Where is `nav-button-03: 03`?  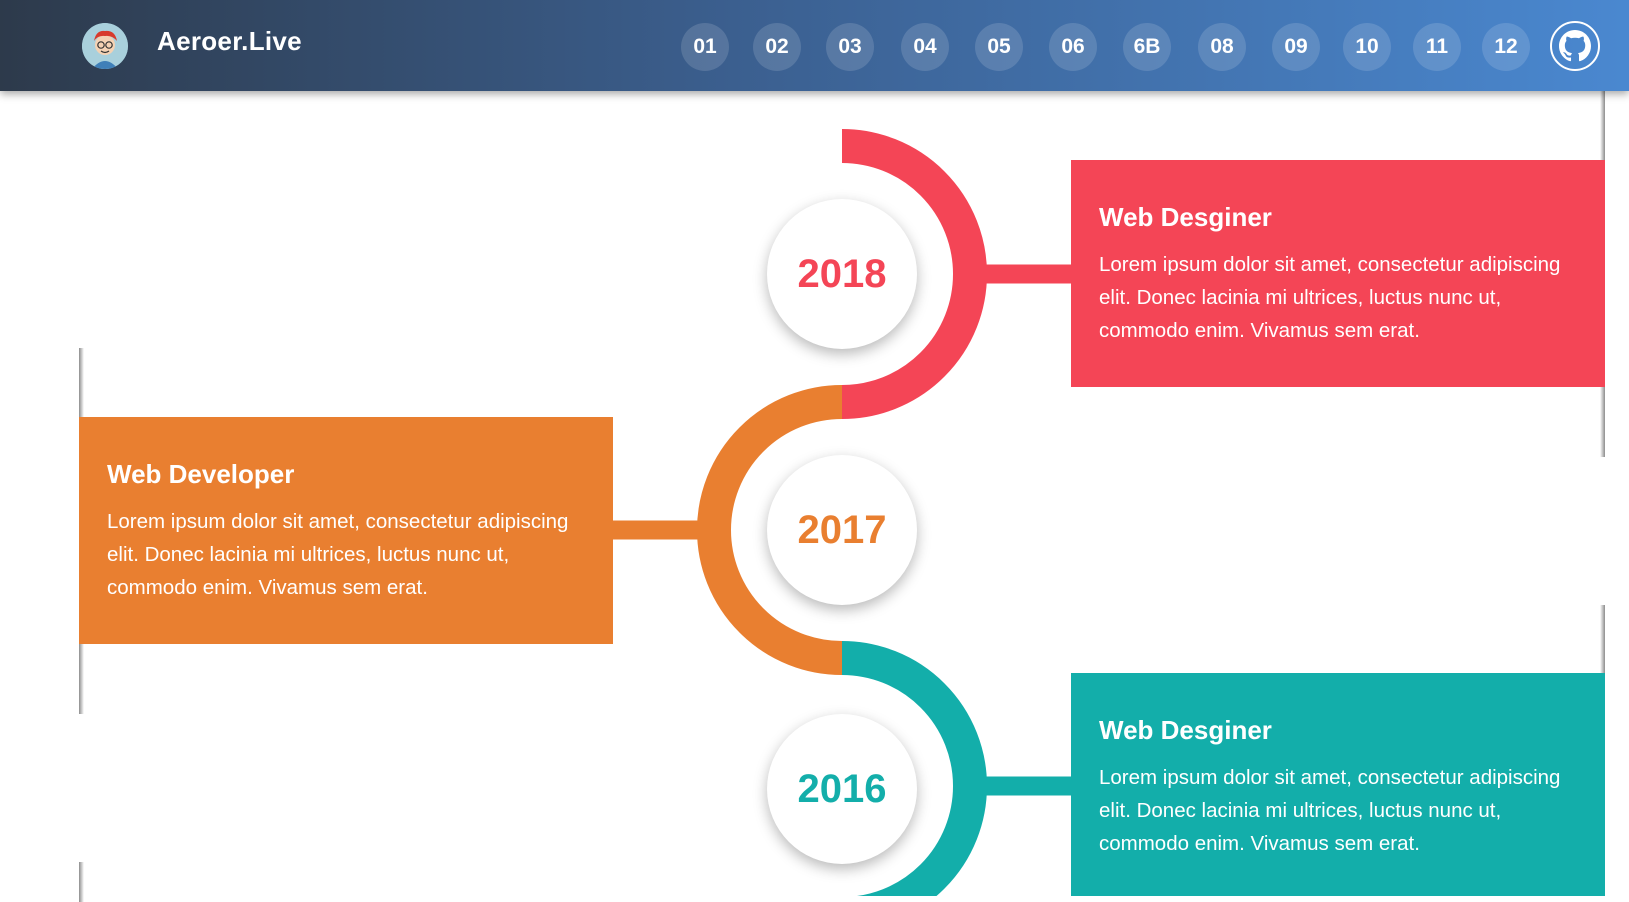 nav-button-03: 03 is located at coordinates (850, 47).